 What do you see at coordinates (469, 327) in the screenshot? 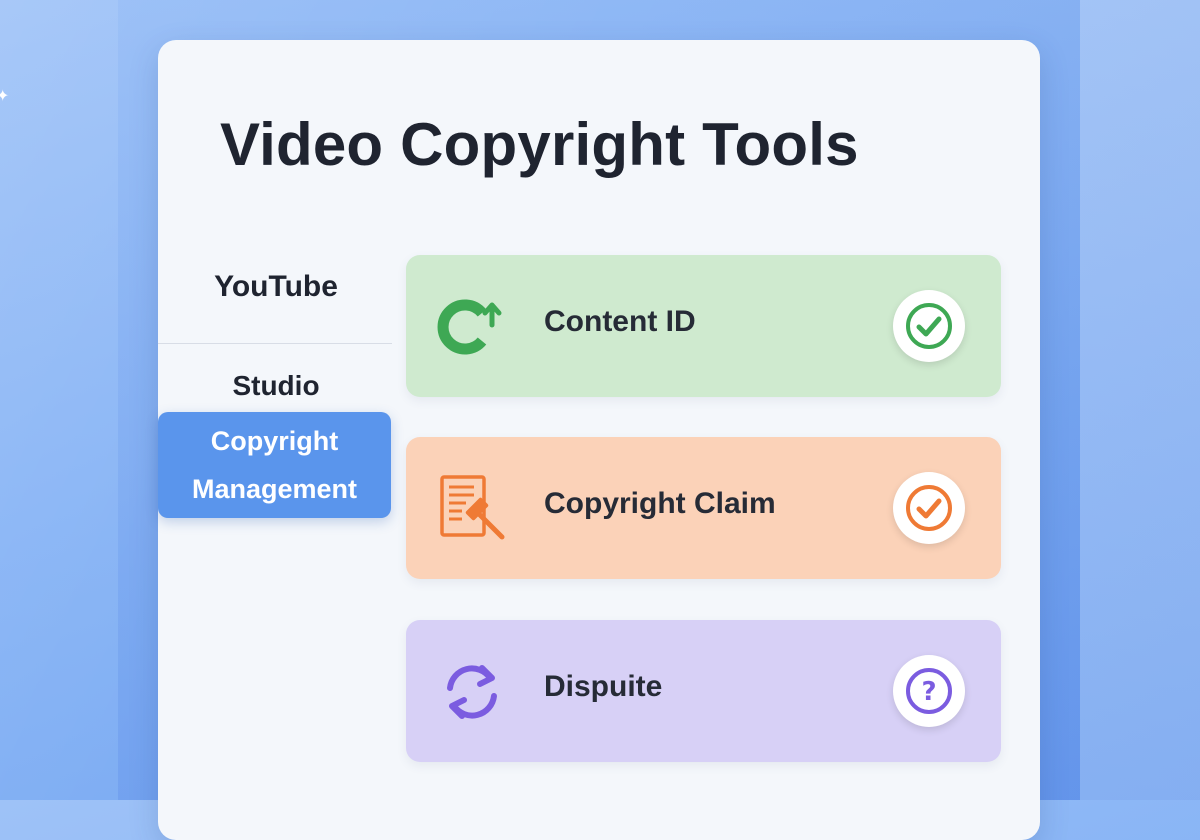
I see `content-id-icon` at bounding box center [469, 327].